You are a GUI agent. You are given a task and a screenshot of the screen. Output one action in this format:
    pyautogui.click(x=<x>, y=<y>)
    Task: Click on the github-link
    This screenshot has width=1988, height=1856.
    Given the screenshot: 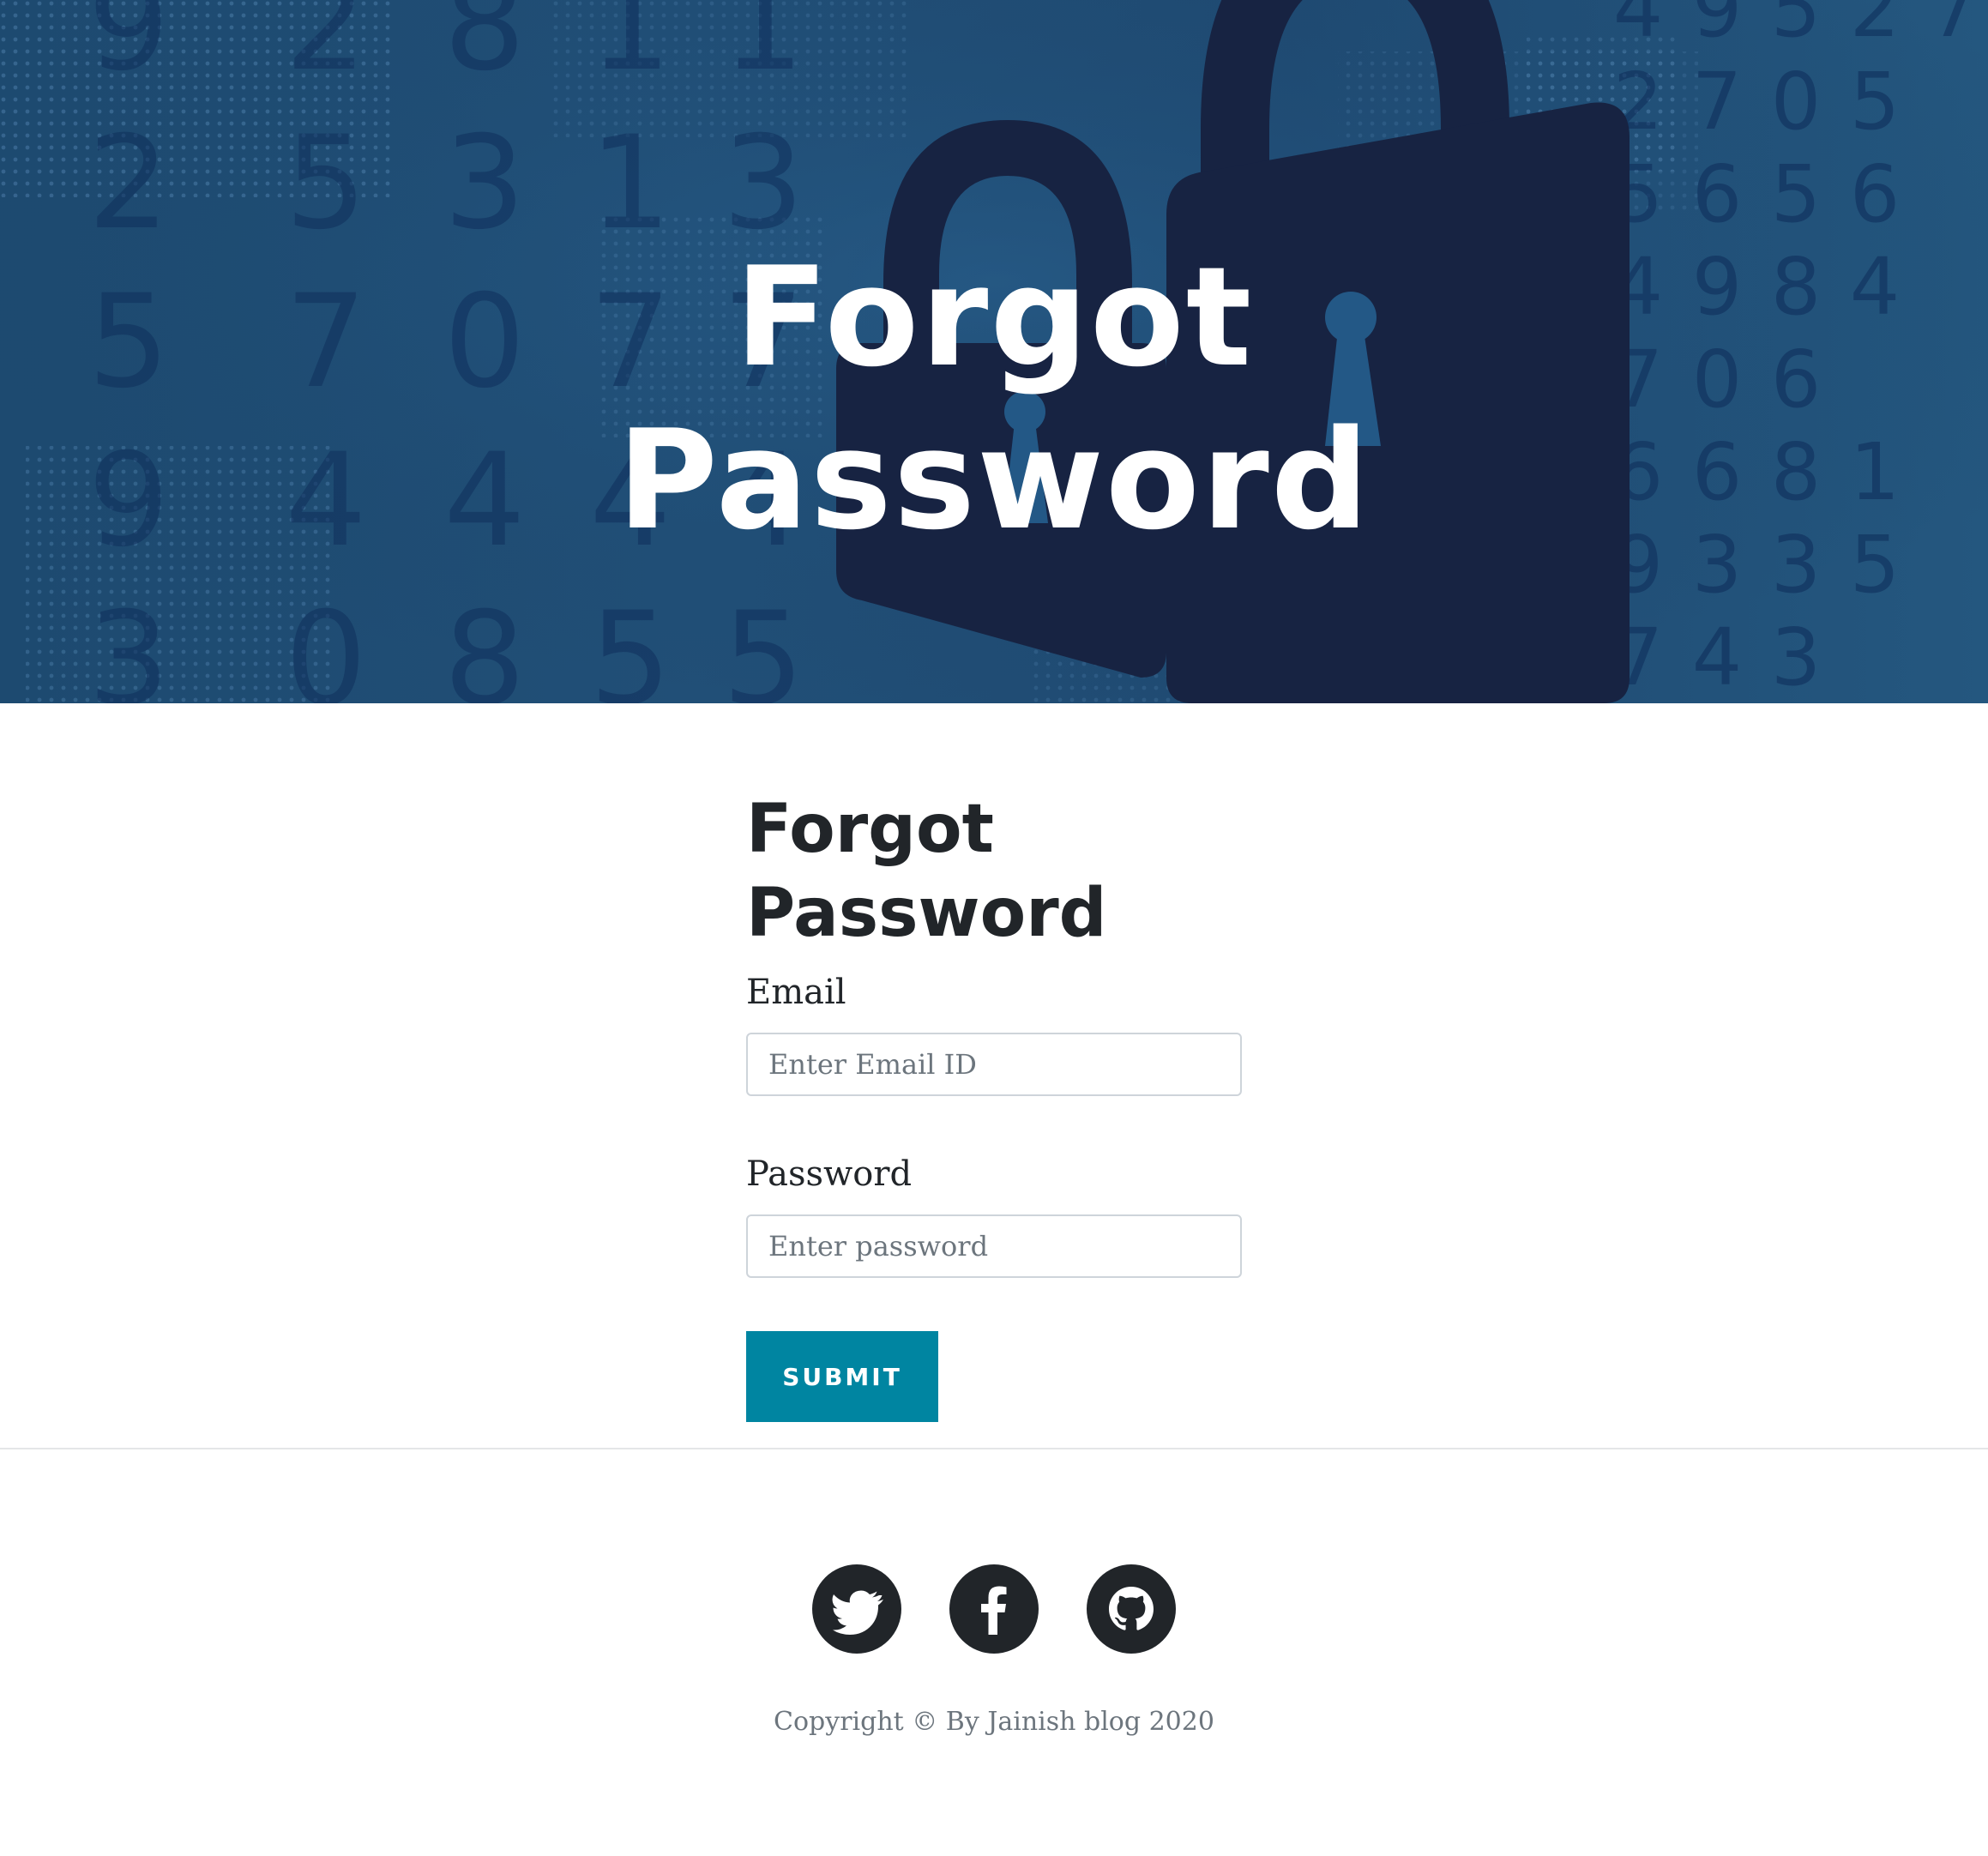 What is the action you would take?
    pyautogui.click(x=1131, y=1609)
    